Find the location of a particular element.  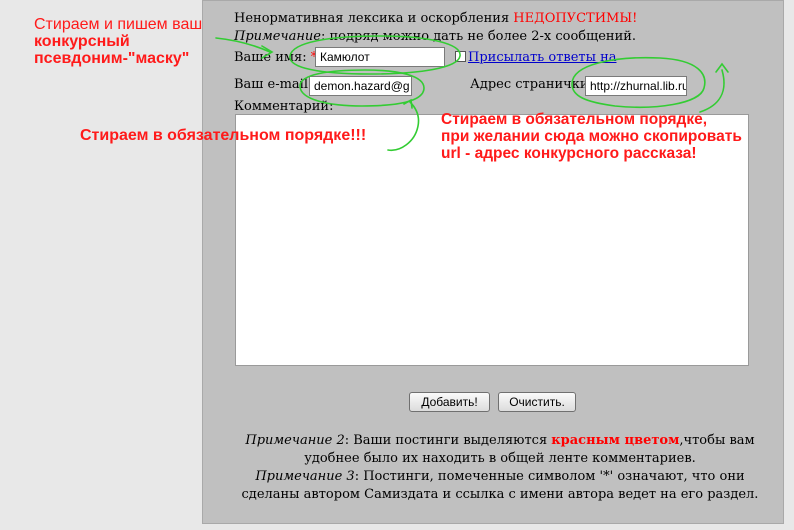

note2-label: Примечание 2 is located at coordinates (295, 440).